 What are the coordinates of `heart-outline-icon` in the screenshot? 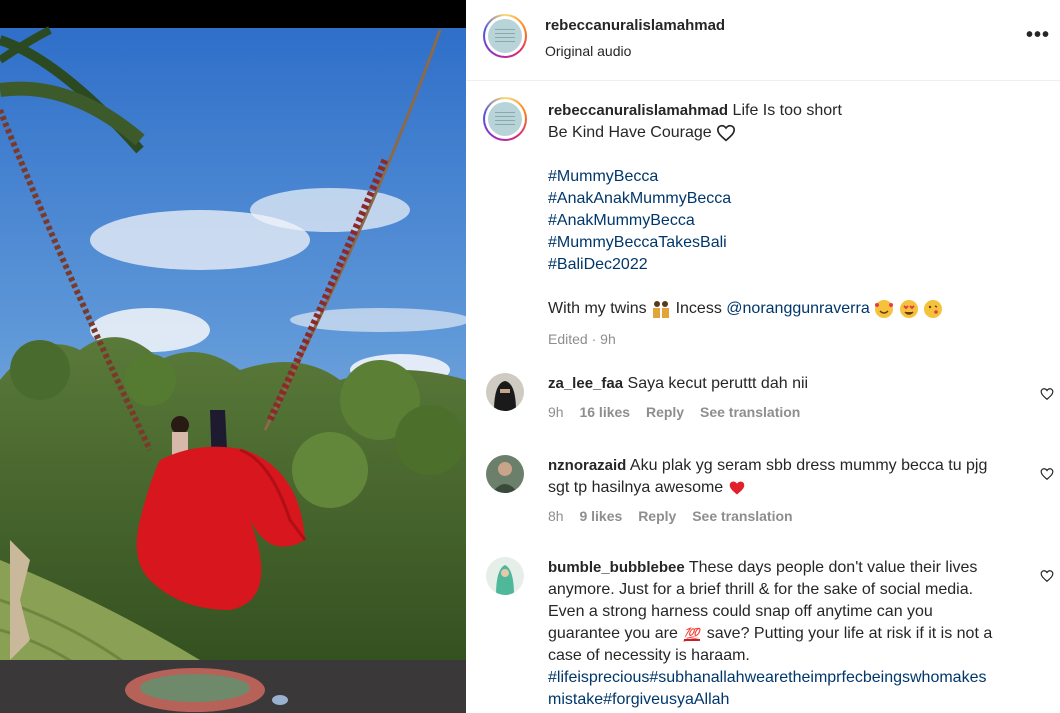 It's located at (726, 133).